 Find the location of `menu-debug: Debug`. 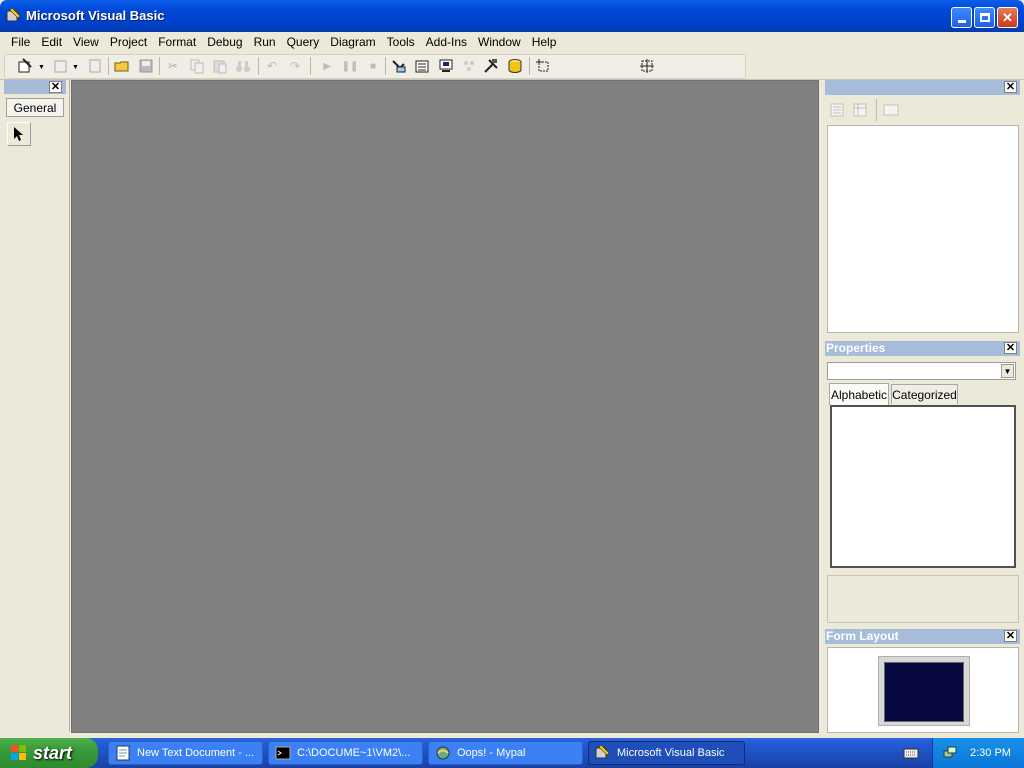

menu-debug: Debug is located at coordinates (223, 42).